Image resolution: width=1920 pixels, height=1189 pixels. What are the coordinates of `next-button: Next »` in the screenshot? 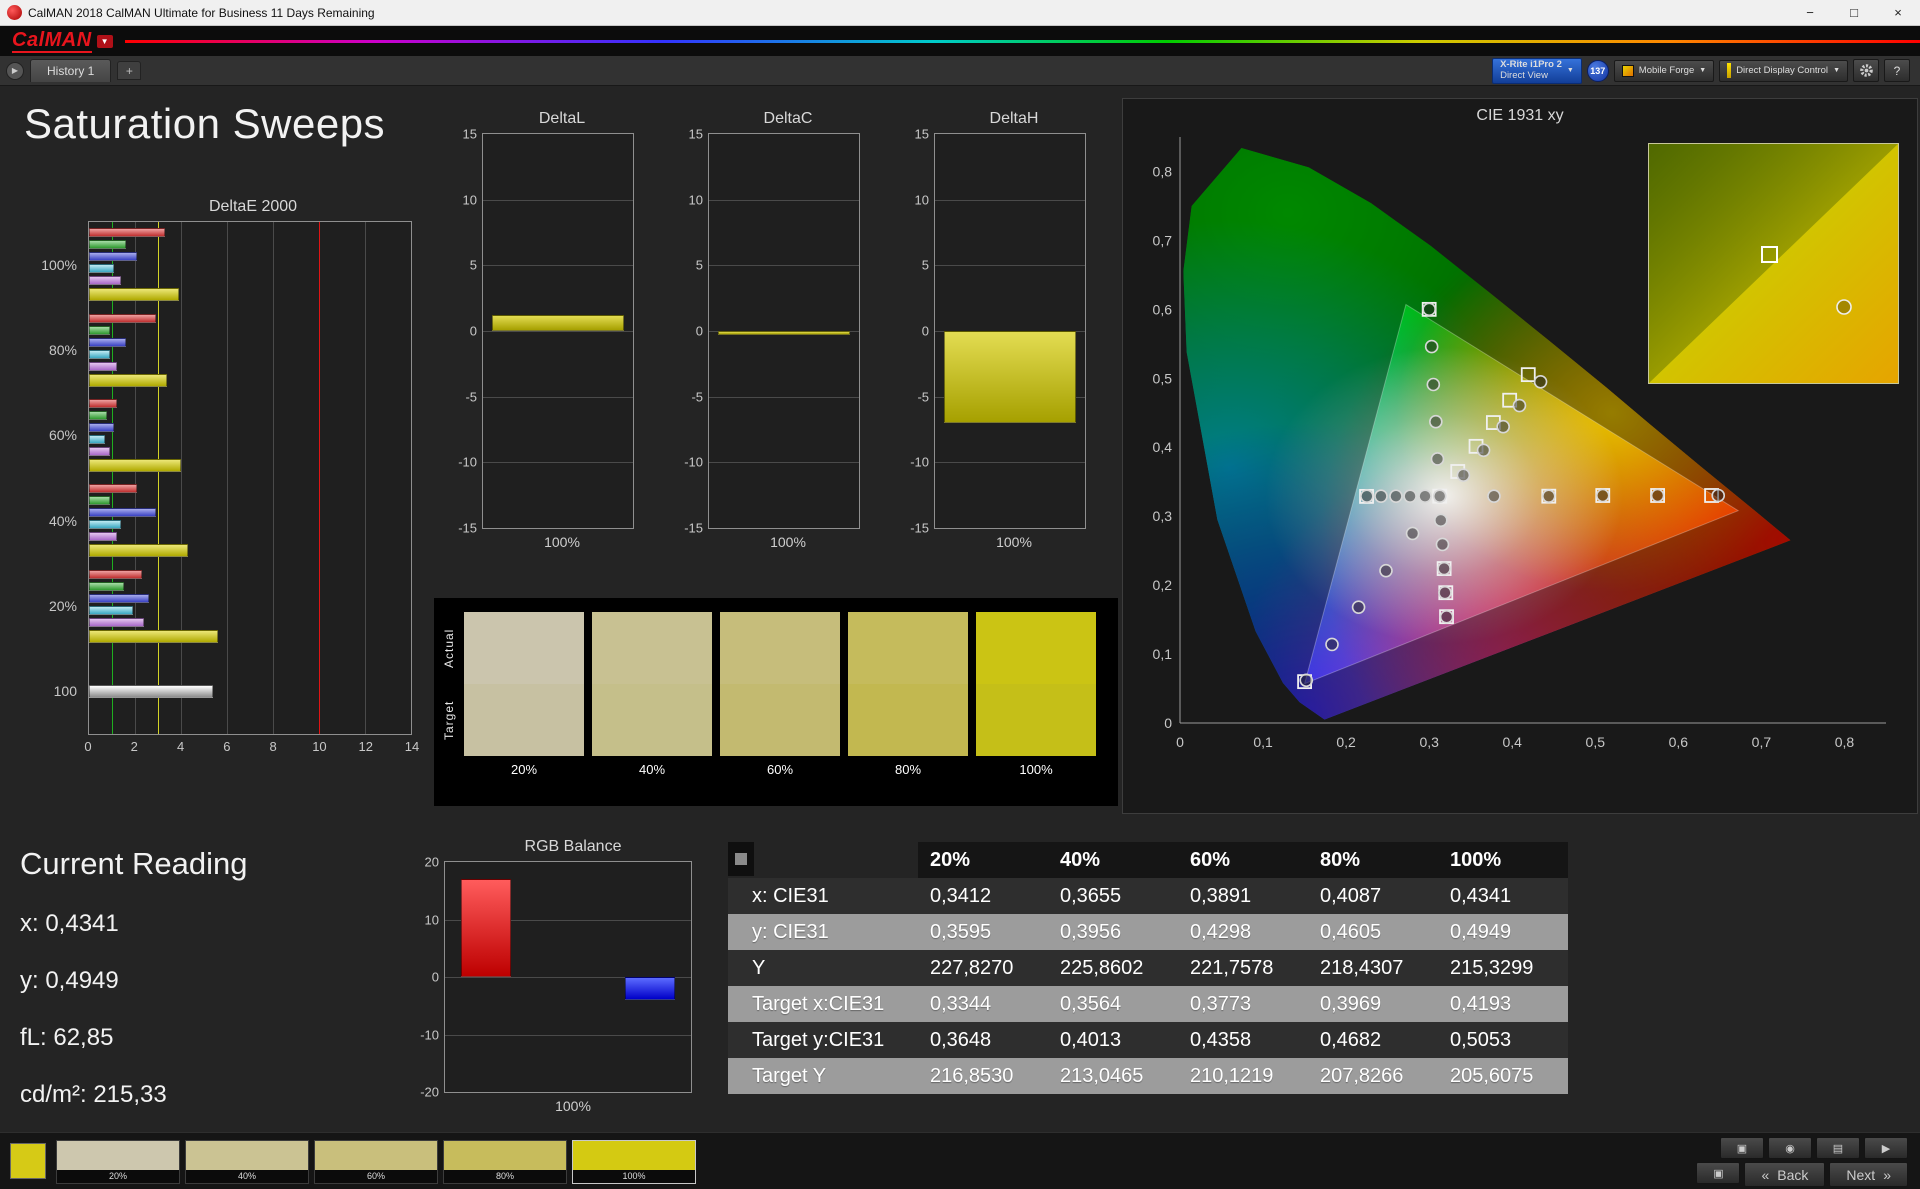 It's located at (1868, 1174).